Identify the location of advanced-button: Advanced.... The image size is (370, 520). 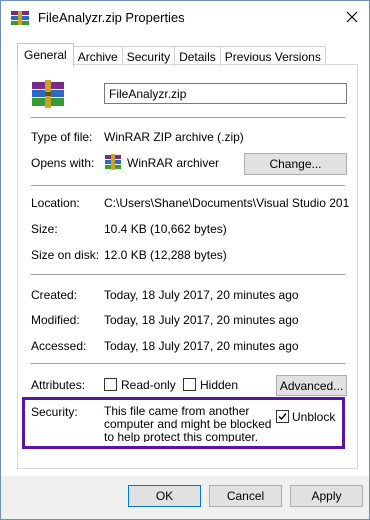
(311, 385).